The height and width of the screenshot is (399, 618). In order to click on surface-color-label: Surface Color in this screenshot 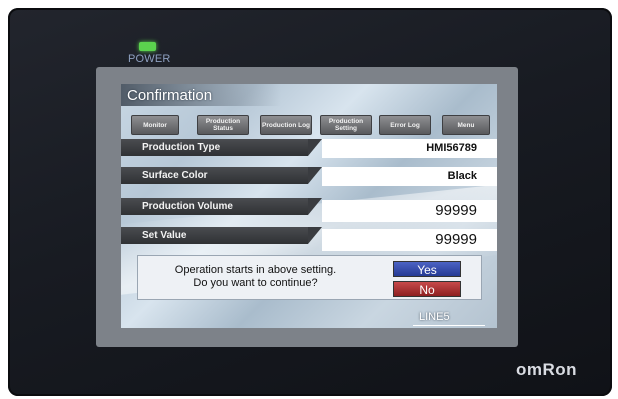, I will do `click(221, 175)`.